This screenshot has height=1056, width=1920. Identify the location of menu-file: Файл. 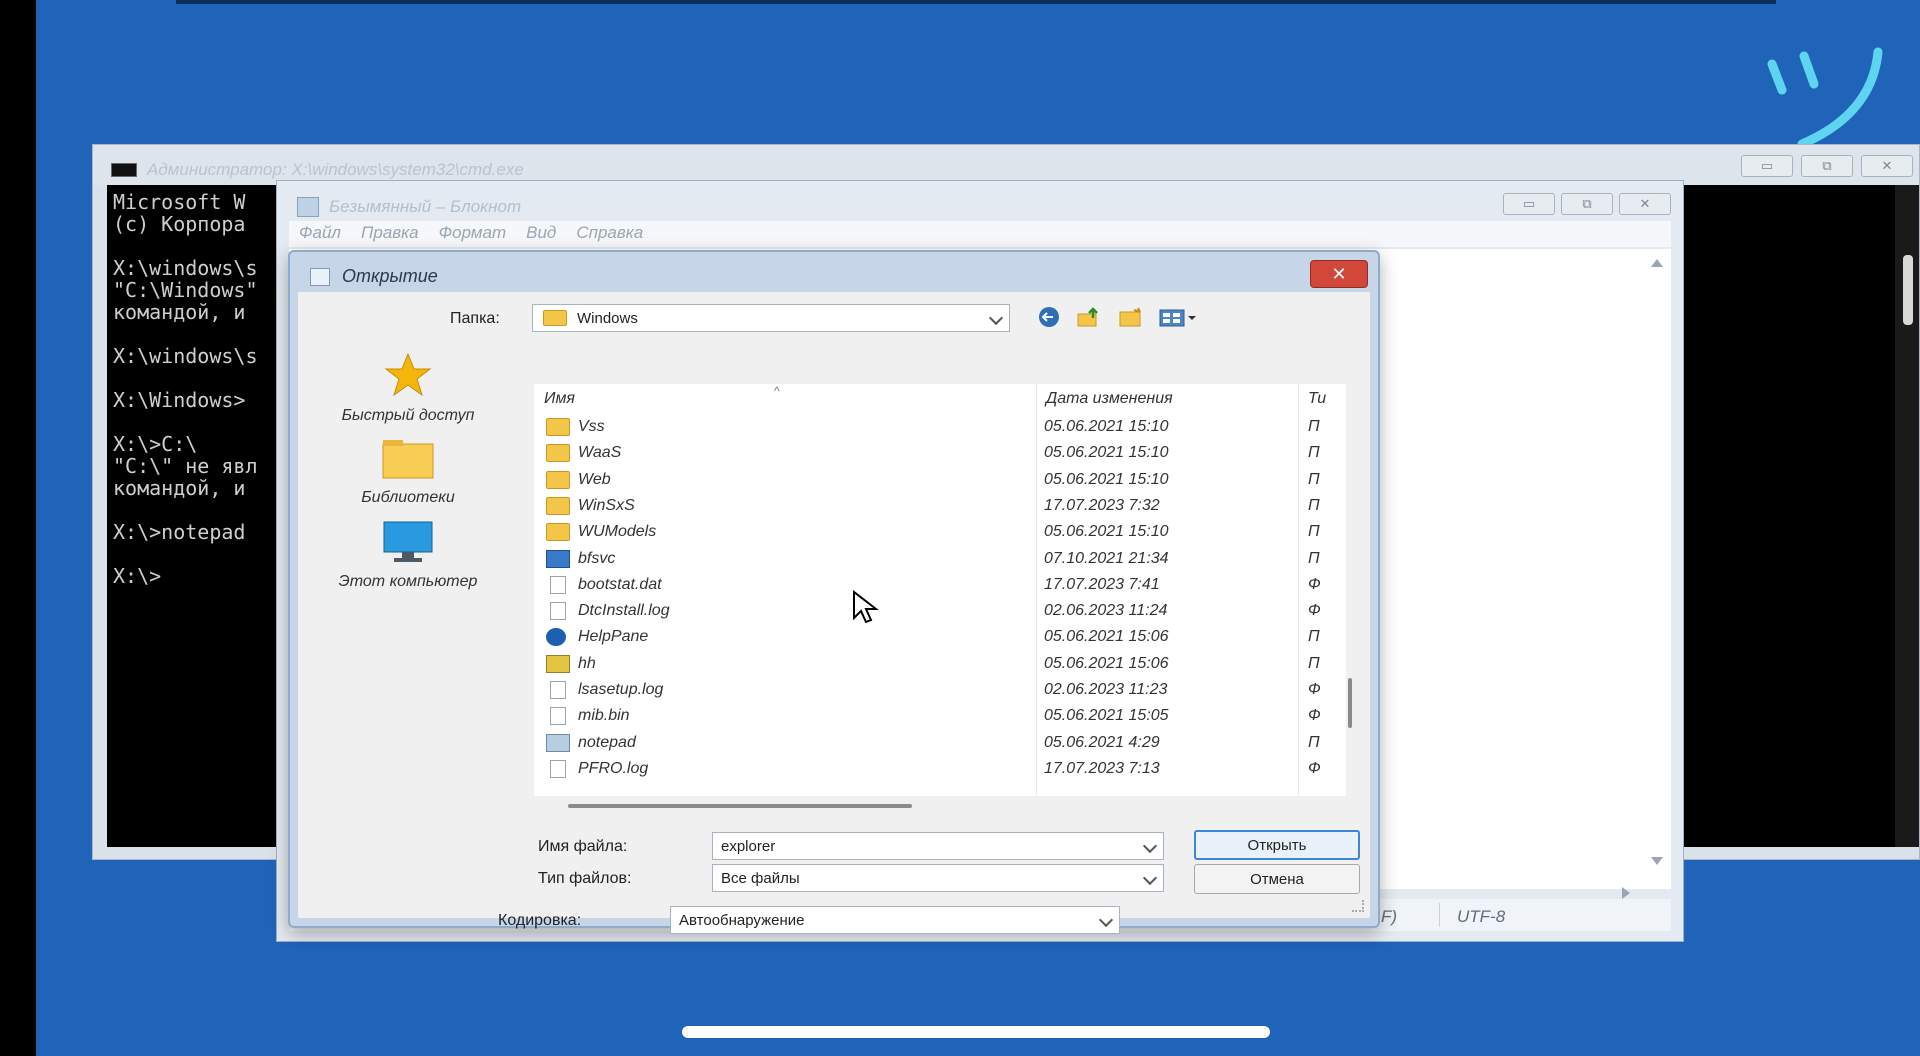
(320, 234).